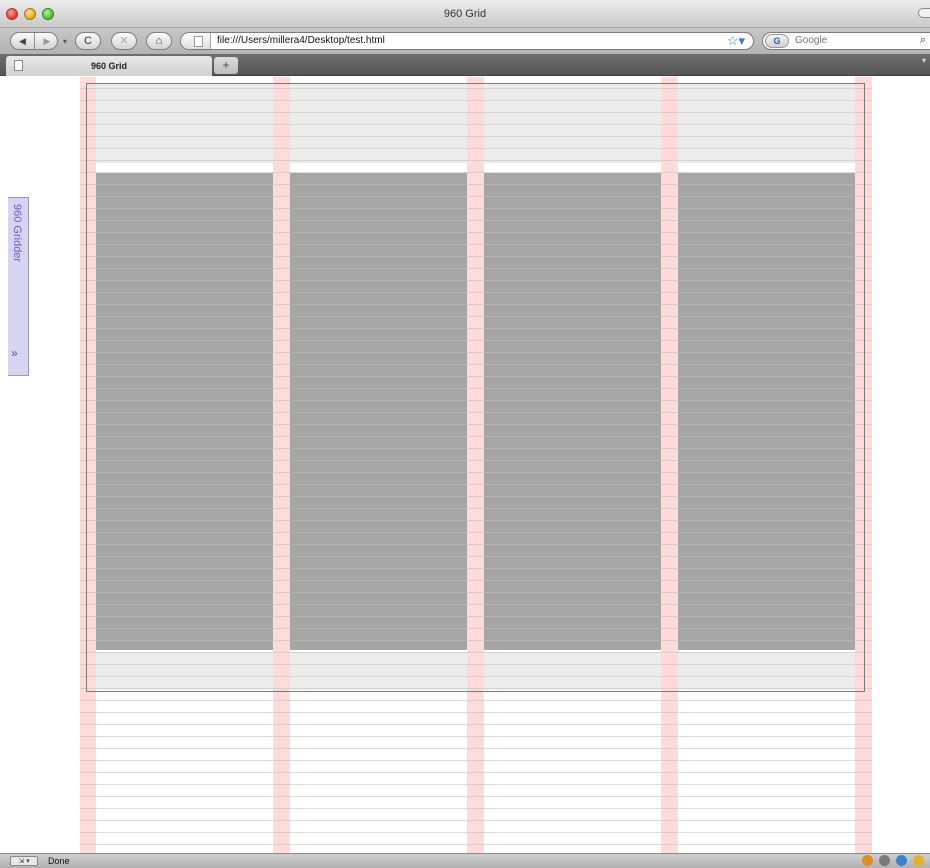 This screenshot has height=868, width=930. Describe the element at coordinates (926, 65) in the screenshot. I see `tabs-menu-icon: ▾` at that location.